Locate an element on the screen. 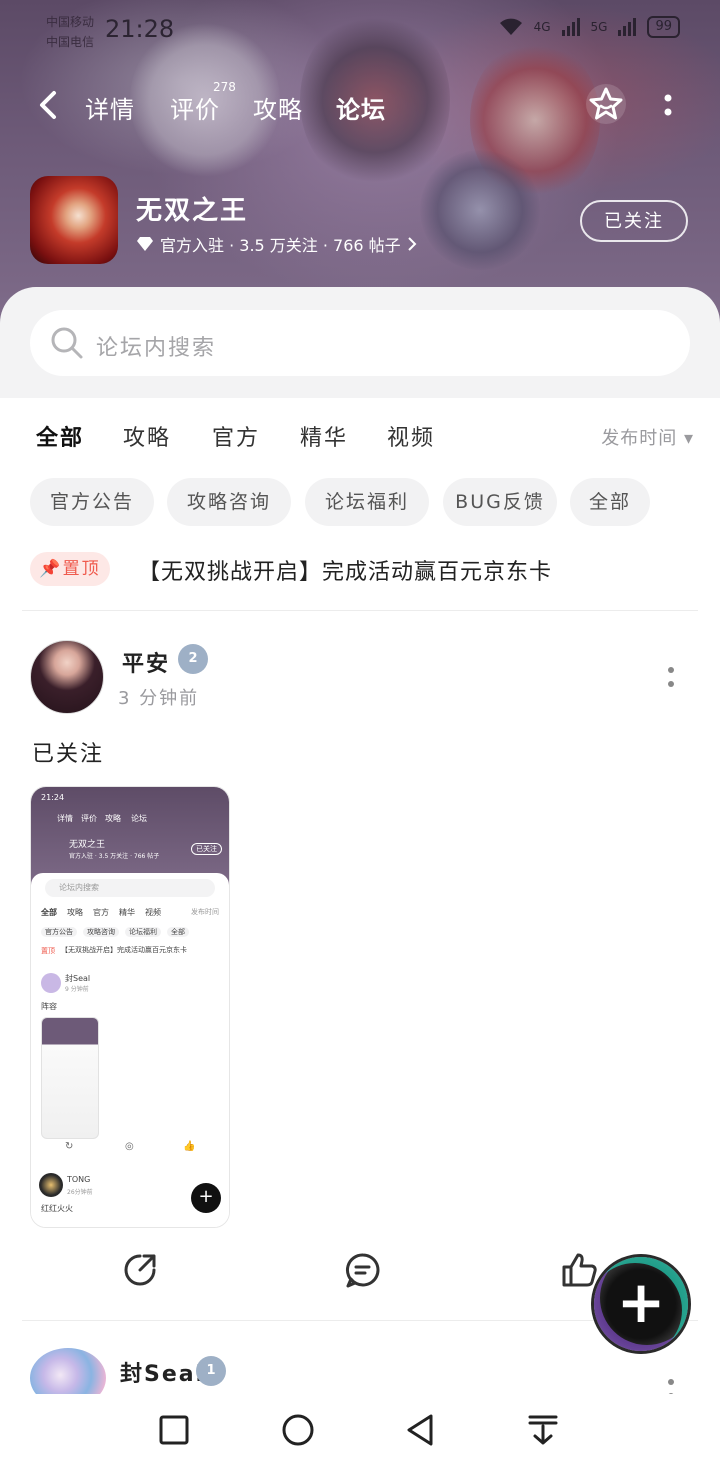  chip-guide-questions: 攻略咨询 is located at coordinates (229, 502).